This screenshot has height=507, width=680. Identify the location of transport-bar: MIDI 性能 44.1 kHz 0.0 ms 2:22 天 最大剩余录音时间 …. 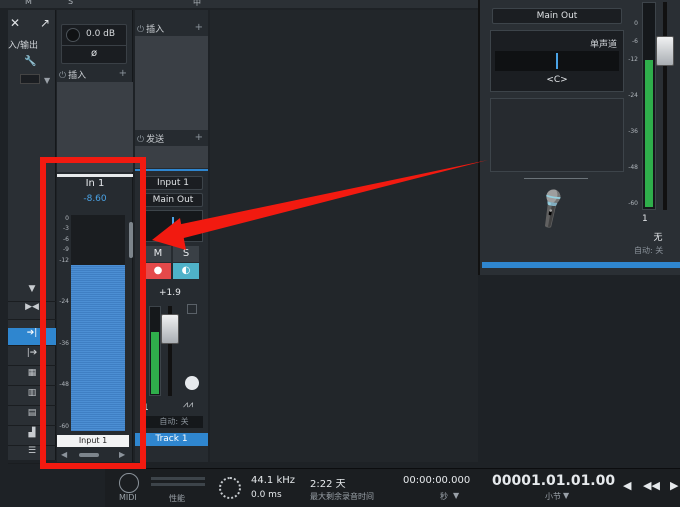
(392, 487).